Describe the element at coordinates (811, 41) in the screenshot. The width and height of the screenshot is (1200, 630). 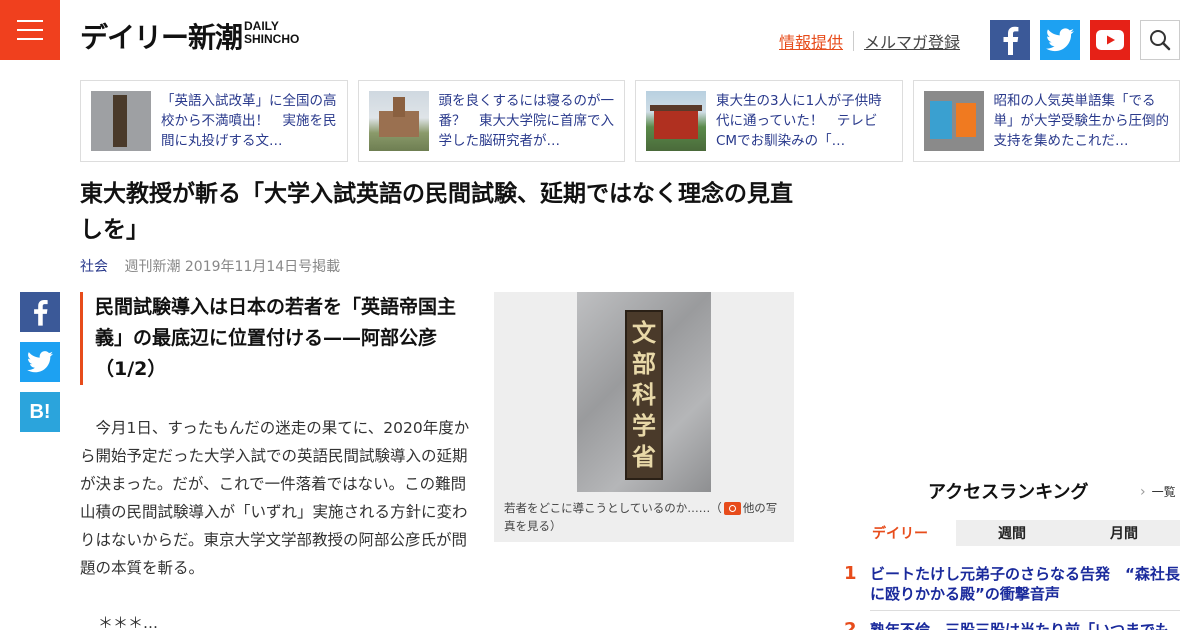
I see `info-link: 情報提供` at that location.